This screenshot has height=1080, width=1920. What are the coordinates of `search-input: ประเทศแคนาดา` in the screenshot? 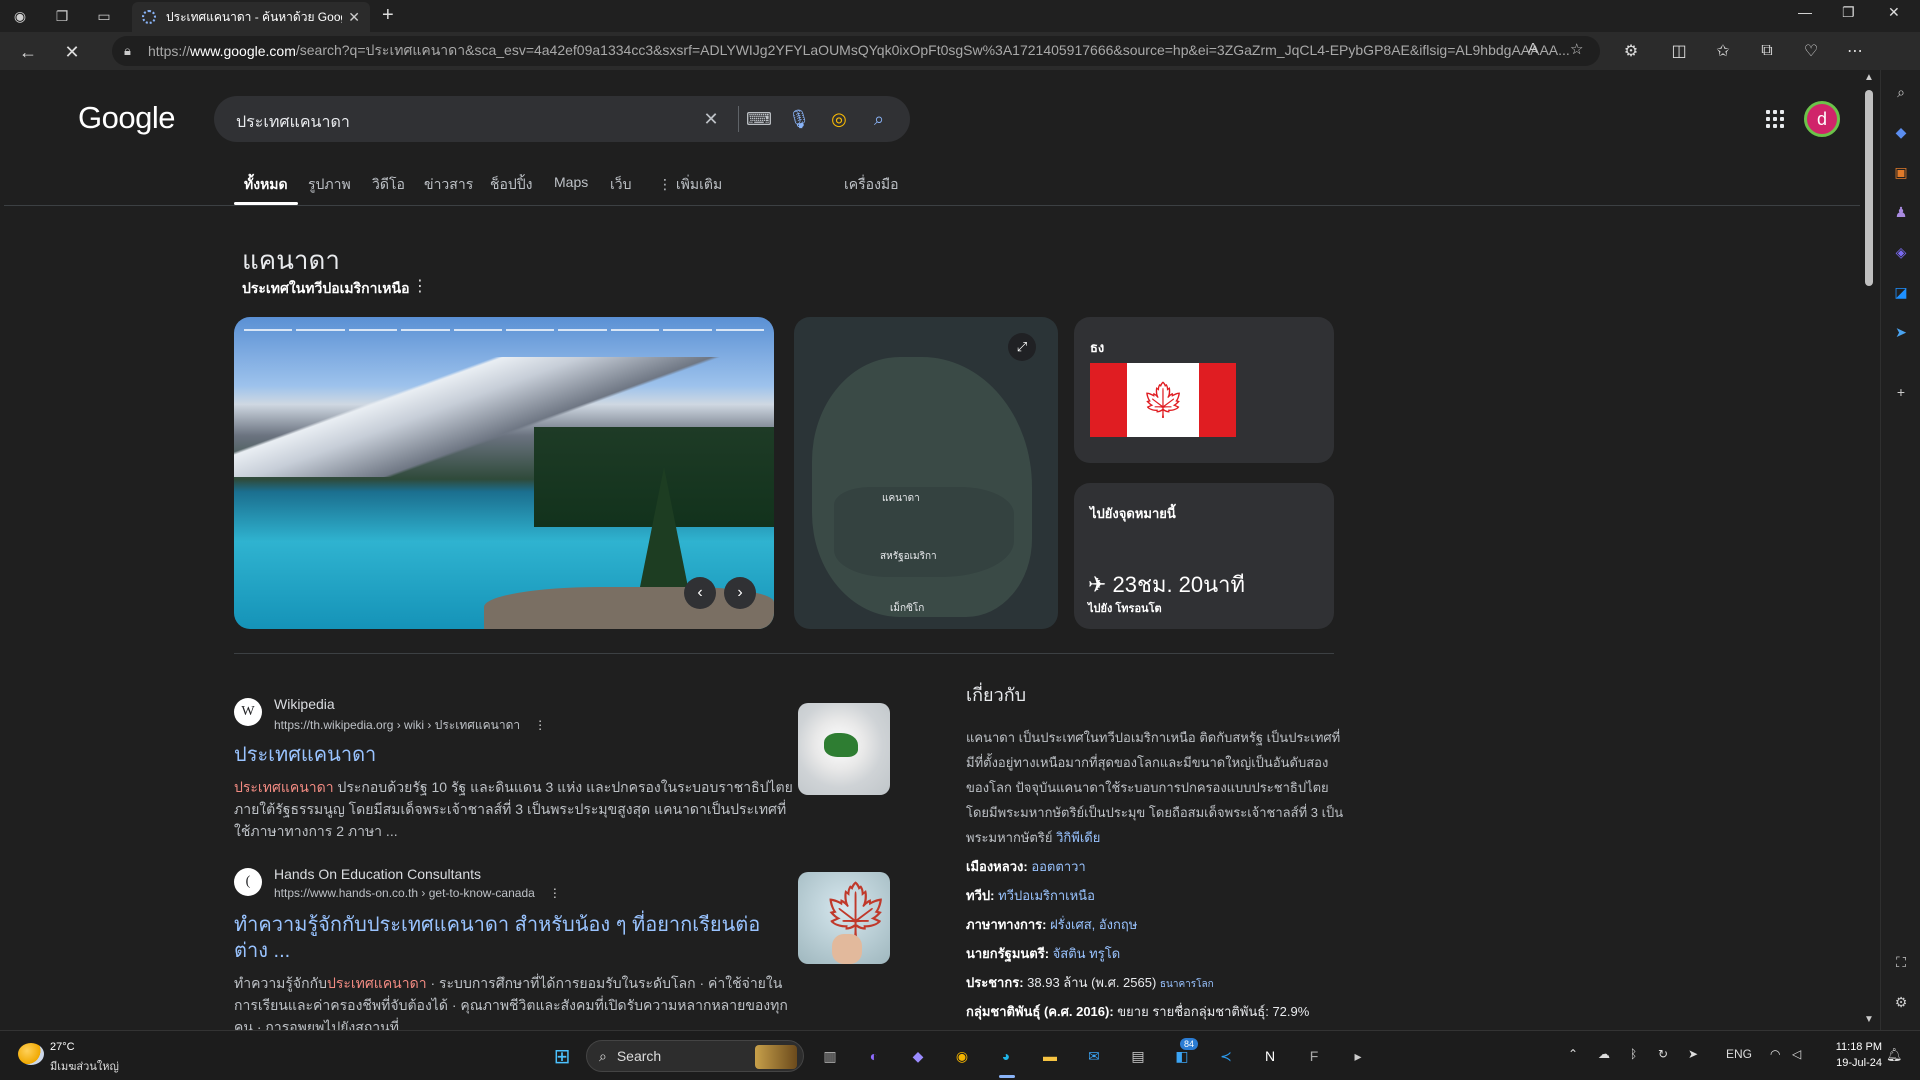 It's located at (293, 122).